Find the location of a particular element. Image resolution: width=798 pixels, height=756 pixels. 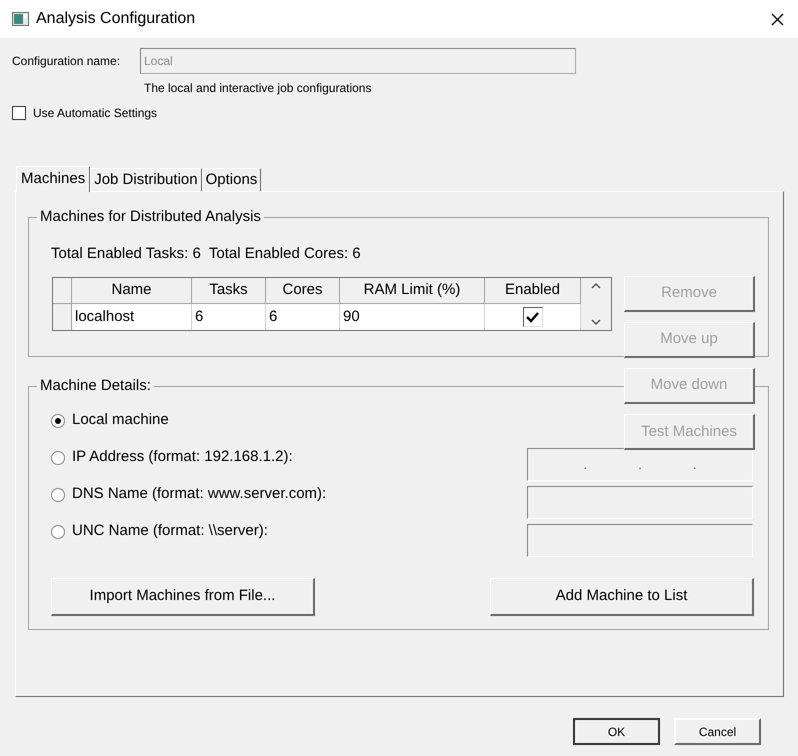

enabled-checkbox is located at coordinates (532, 317).